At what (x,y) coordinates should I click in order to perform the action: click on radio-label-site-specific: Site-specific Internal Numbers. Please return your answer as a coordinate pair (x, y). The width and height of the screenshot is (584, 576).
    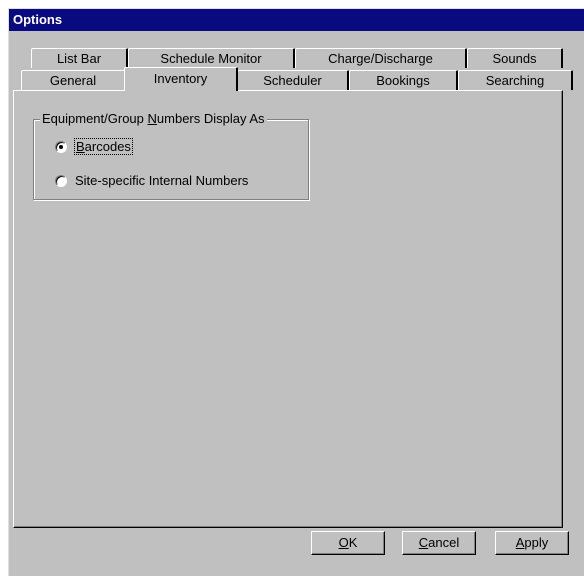
    Looking at the image, I should click on (161, 181).